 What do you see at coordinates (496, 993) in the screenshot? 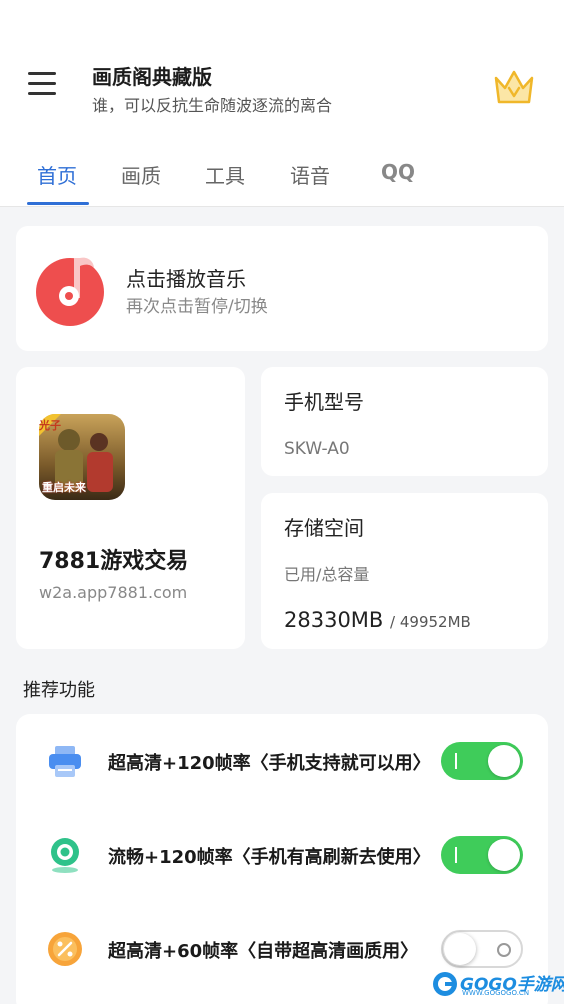
I see `watermark-subtext: WWW.GOGOGO.CN` at bounding box center [496, 993].